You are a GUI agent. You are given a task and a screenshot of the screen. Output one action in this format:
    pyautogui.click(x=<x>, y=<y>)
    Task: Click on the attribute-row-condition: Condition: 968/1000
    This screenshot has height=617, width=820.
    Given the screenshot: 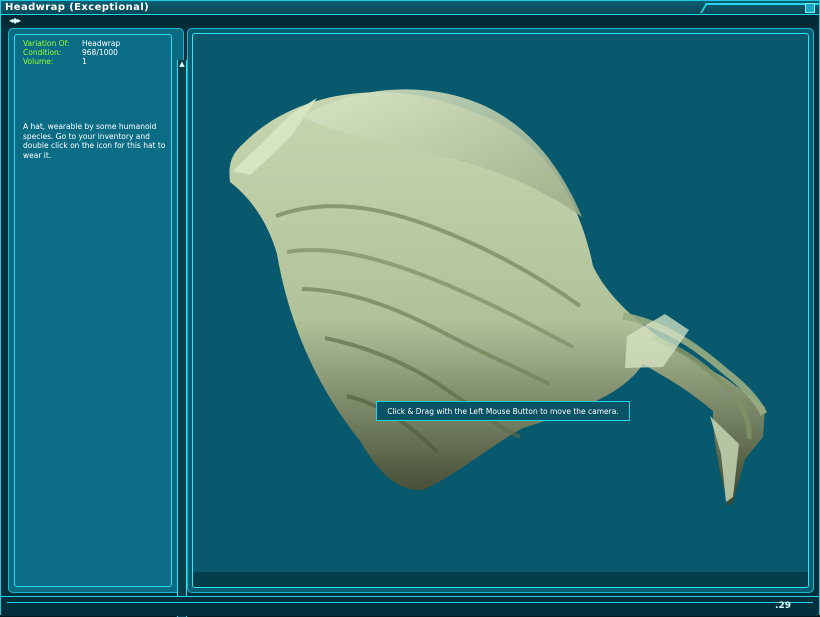 What is the action you would take?
    pyautogui.click(x=70, y=52)
    